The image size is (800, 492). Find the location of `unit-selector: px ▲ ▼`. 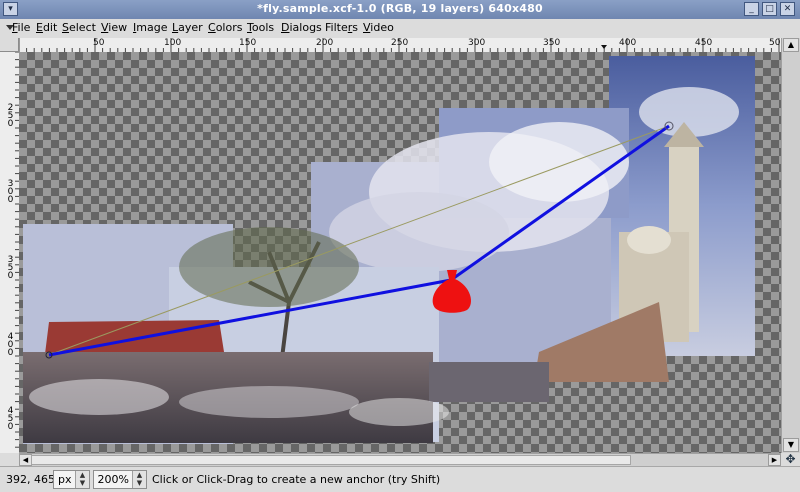

unit-selector: px ▲ ▼ is located at coordinates (71, 479).